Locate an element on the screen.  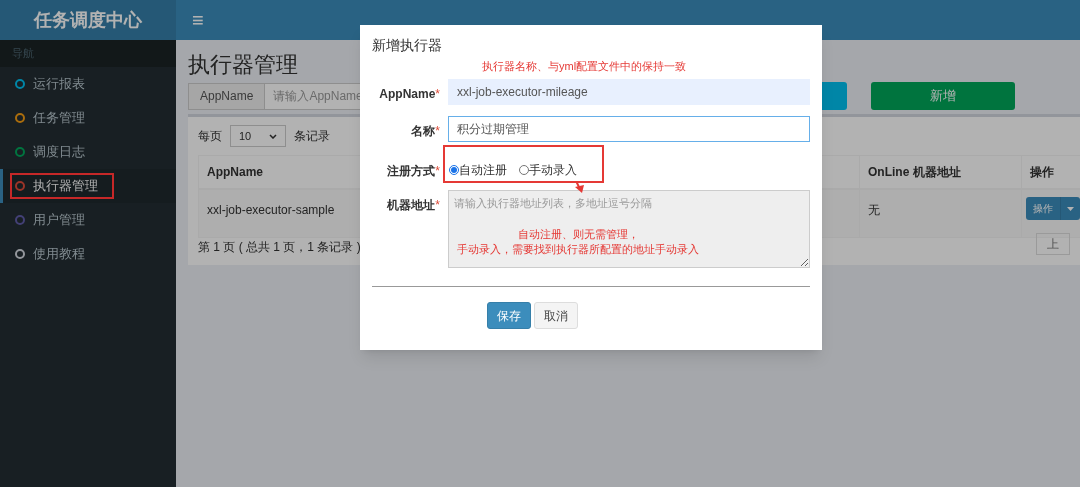
annotation-text: 执行器名称、与yml配置文件中的保持一致 is located at coordinates (584, 66).